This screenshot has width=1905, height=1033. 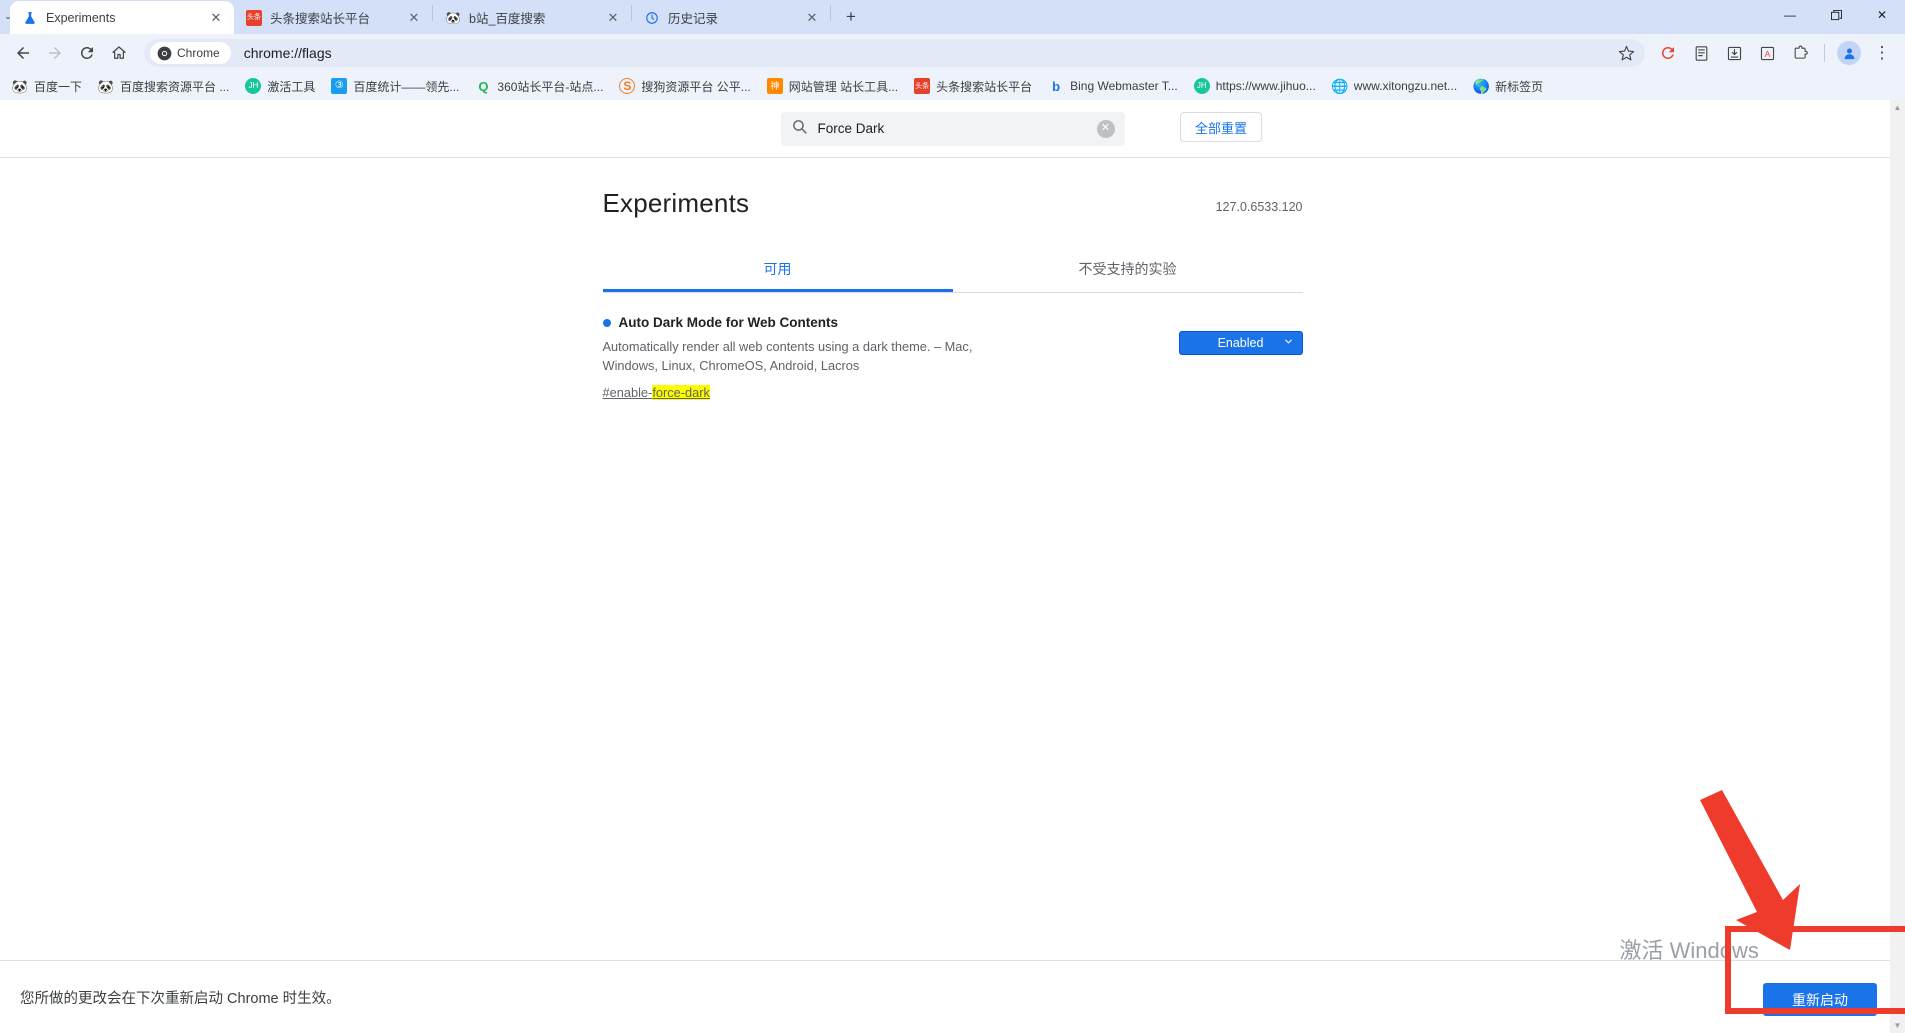 I want to click on experiment-state-wrap: Enabled, so click(x=1240, y=343).